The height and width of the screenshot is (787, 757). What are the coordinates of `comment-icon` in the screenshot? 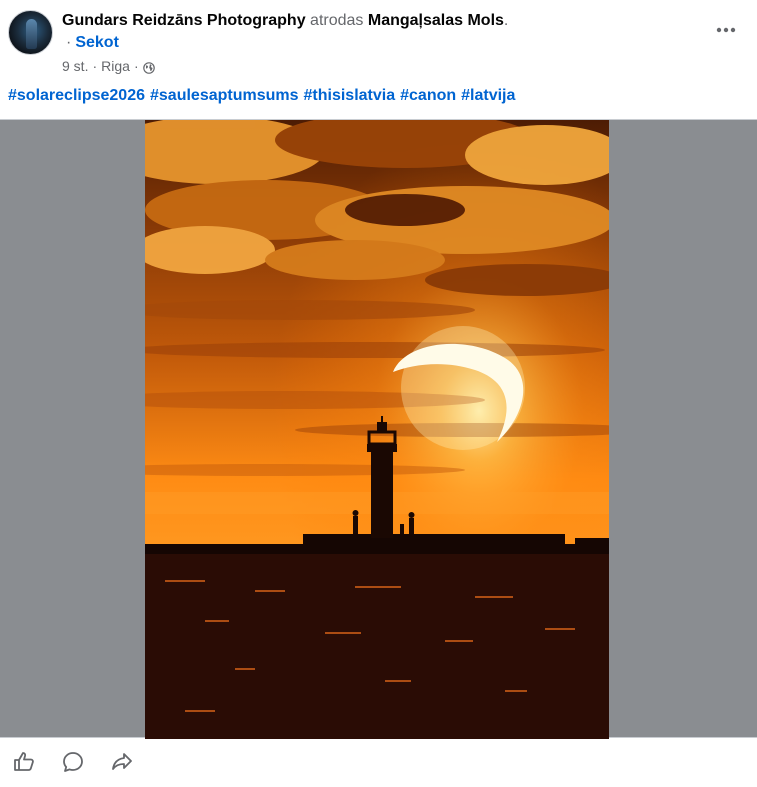 It's located at (73, 762).